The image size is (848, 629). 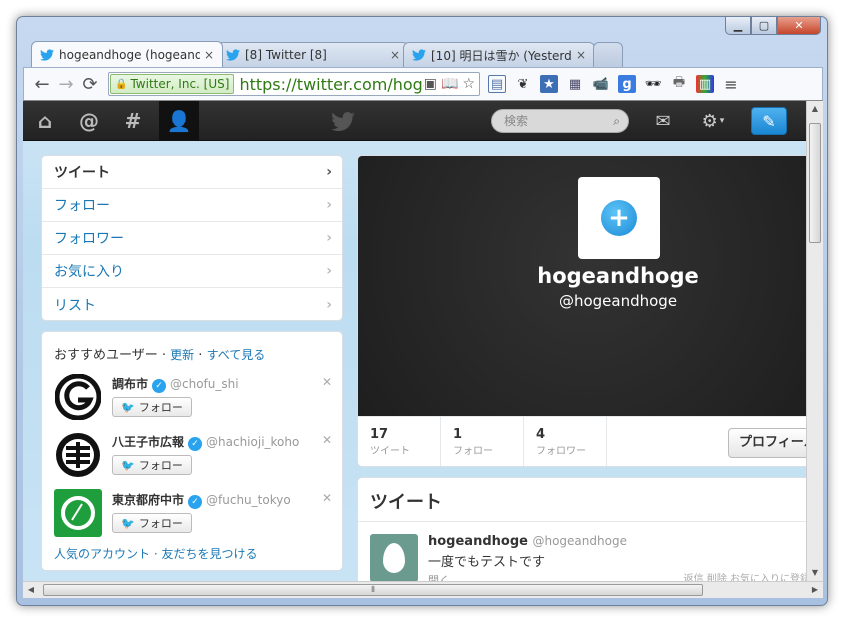 What do you see at coordinates (449, 84) in the screenshot?
I see `reader-icon: 📖` at bounding box center [449, 84].